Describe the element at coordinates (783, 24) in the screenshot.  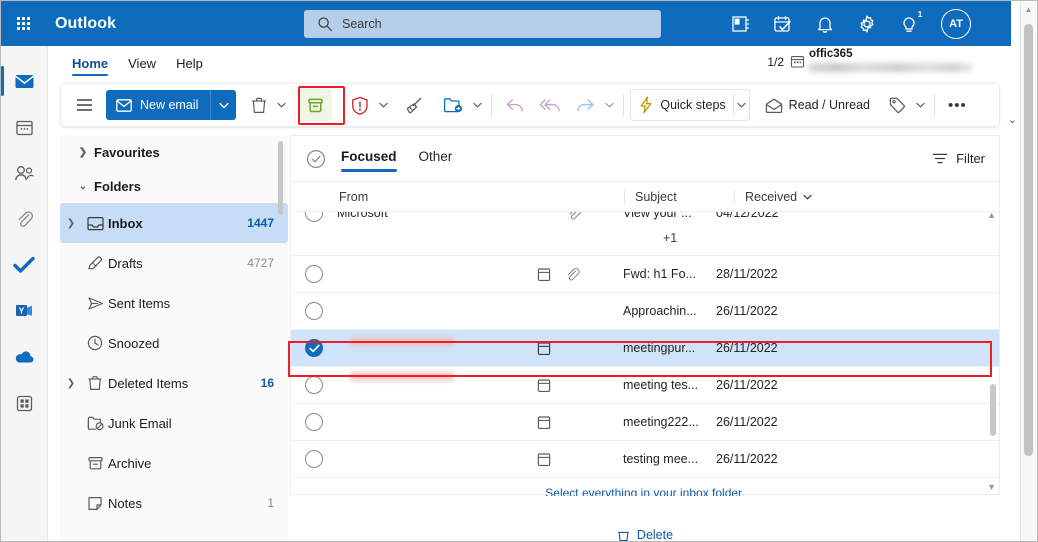
I see `meeting-icon` at that location.